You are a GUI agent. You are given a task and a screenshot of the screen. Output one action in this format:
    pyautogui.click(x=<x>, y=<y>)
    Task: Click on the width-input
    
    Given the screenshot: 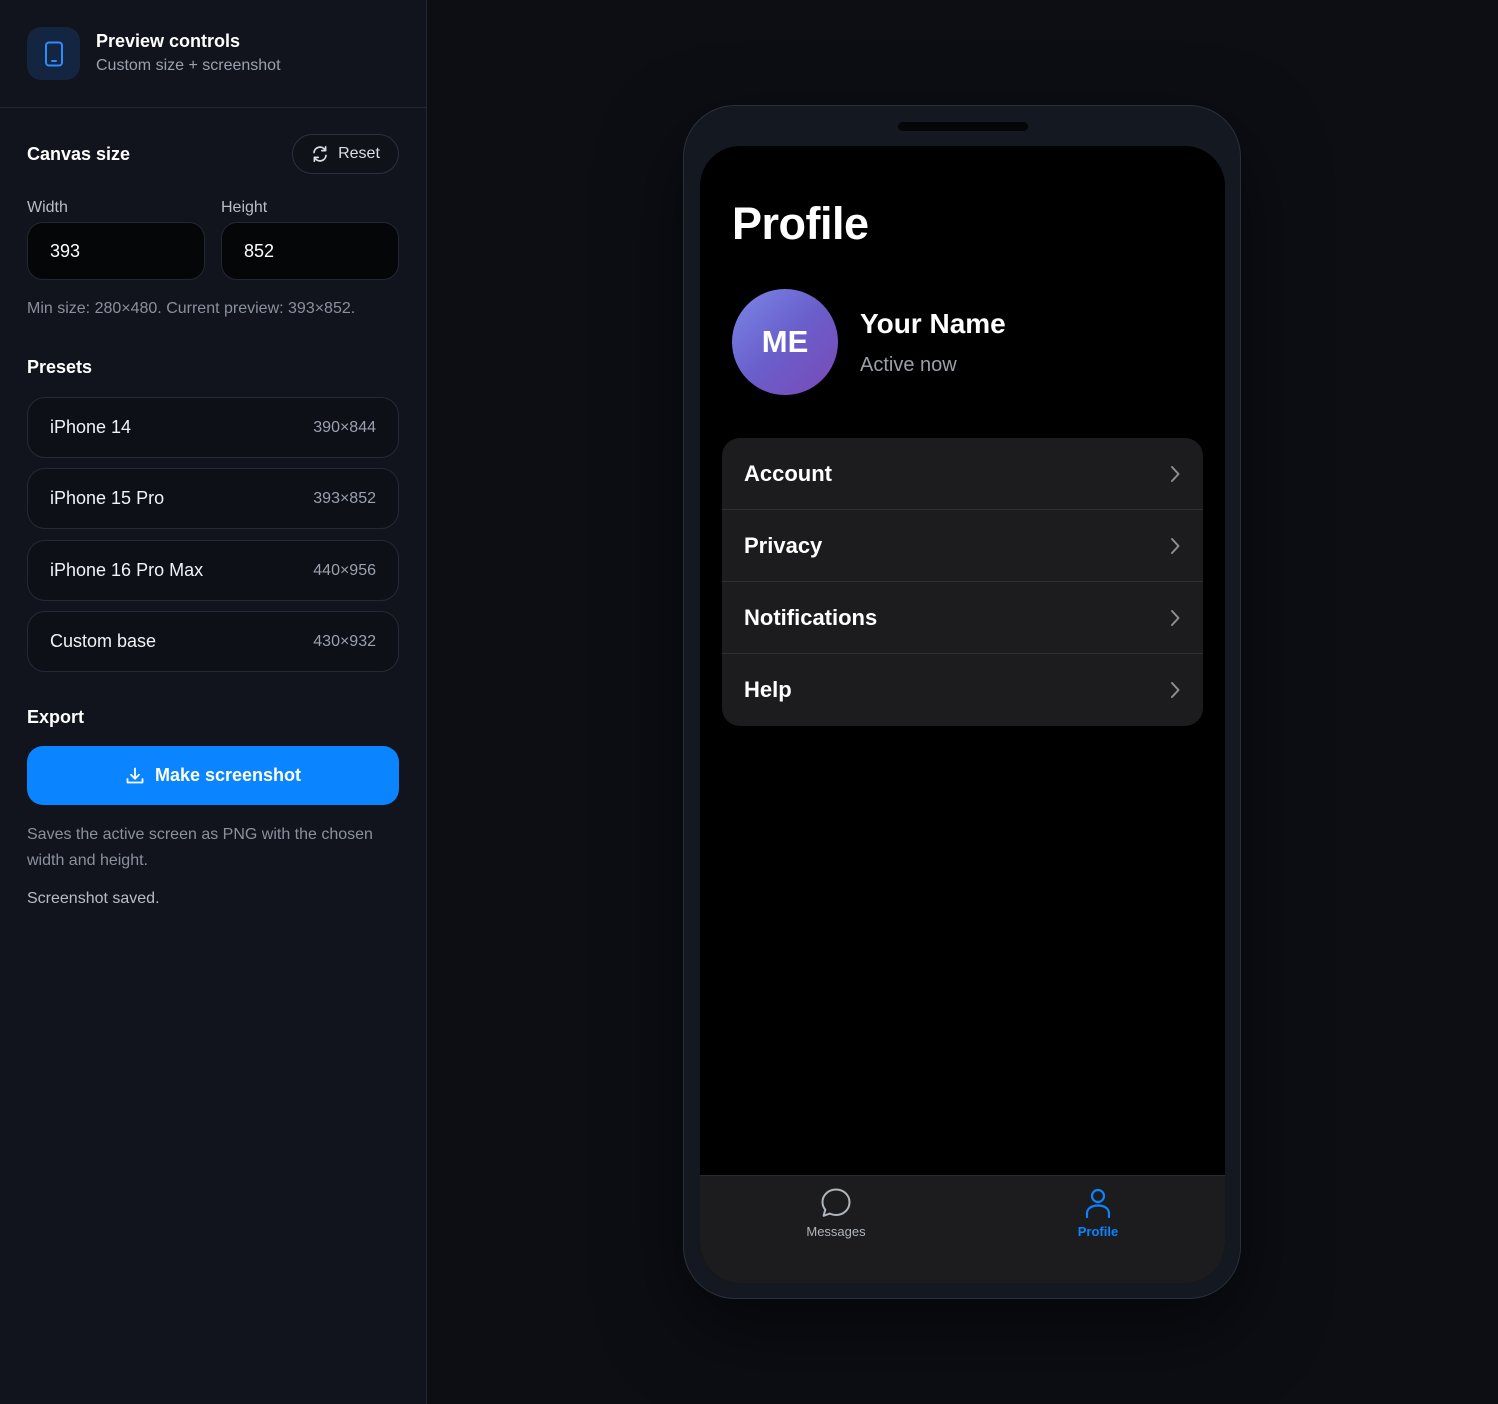 What is the action you would take?
    pyautogui.click(x=116, y=251)
    